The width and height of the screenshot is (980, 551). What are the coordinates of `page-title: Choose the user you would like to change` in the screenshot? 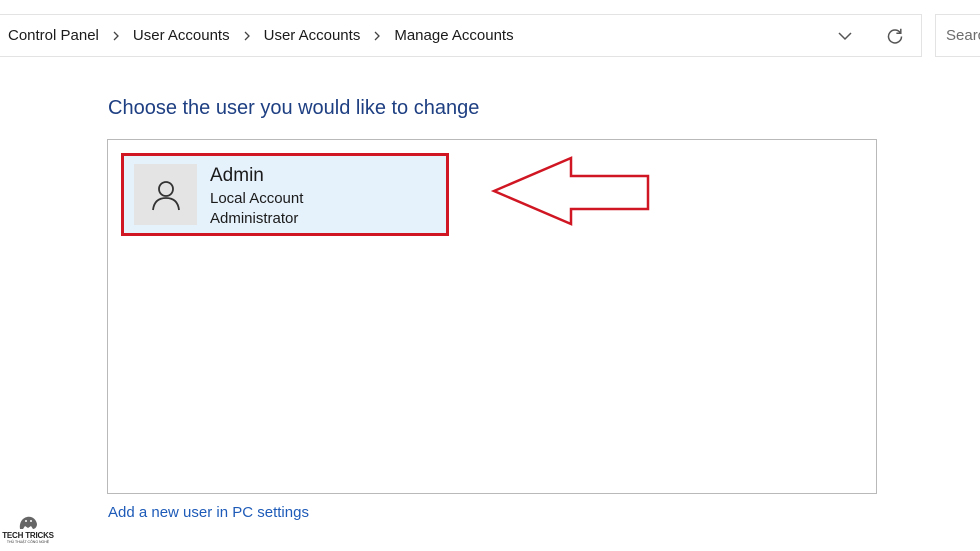 It's located at (294, 108).